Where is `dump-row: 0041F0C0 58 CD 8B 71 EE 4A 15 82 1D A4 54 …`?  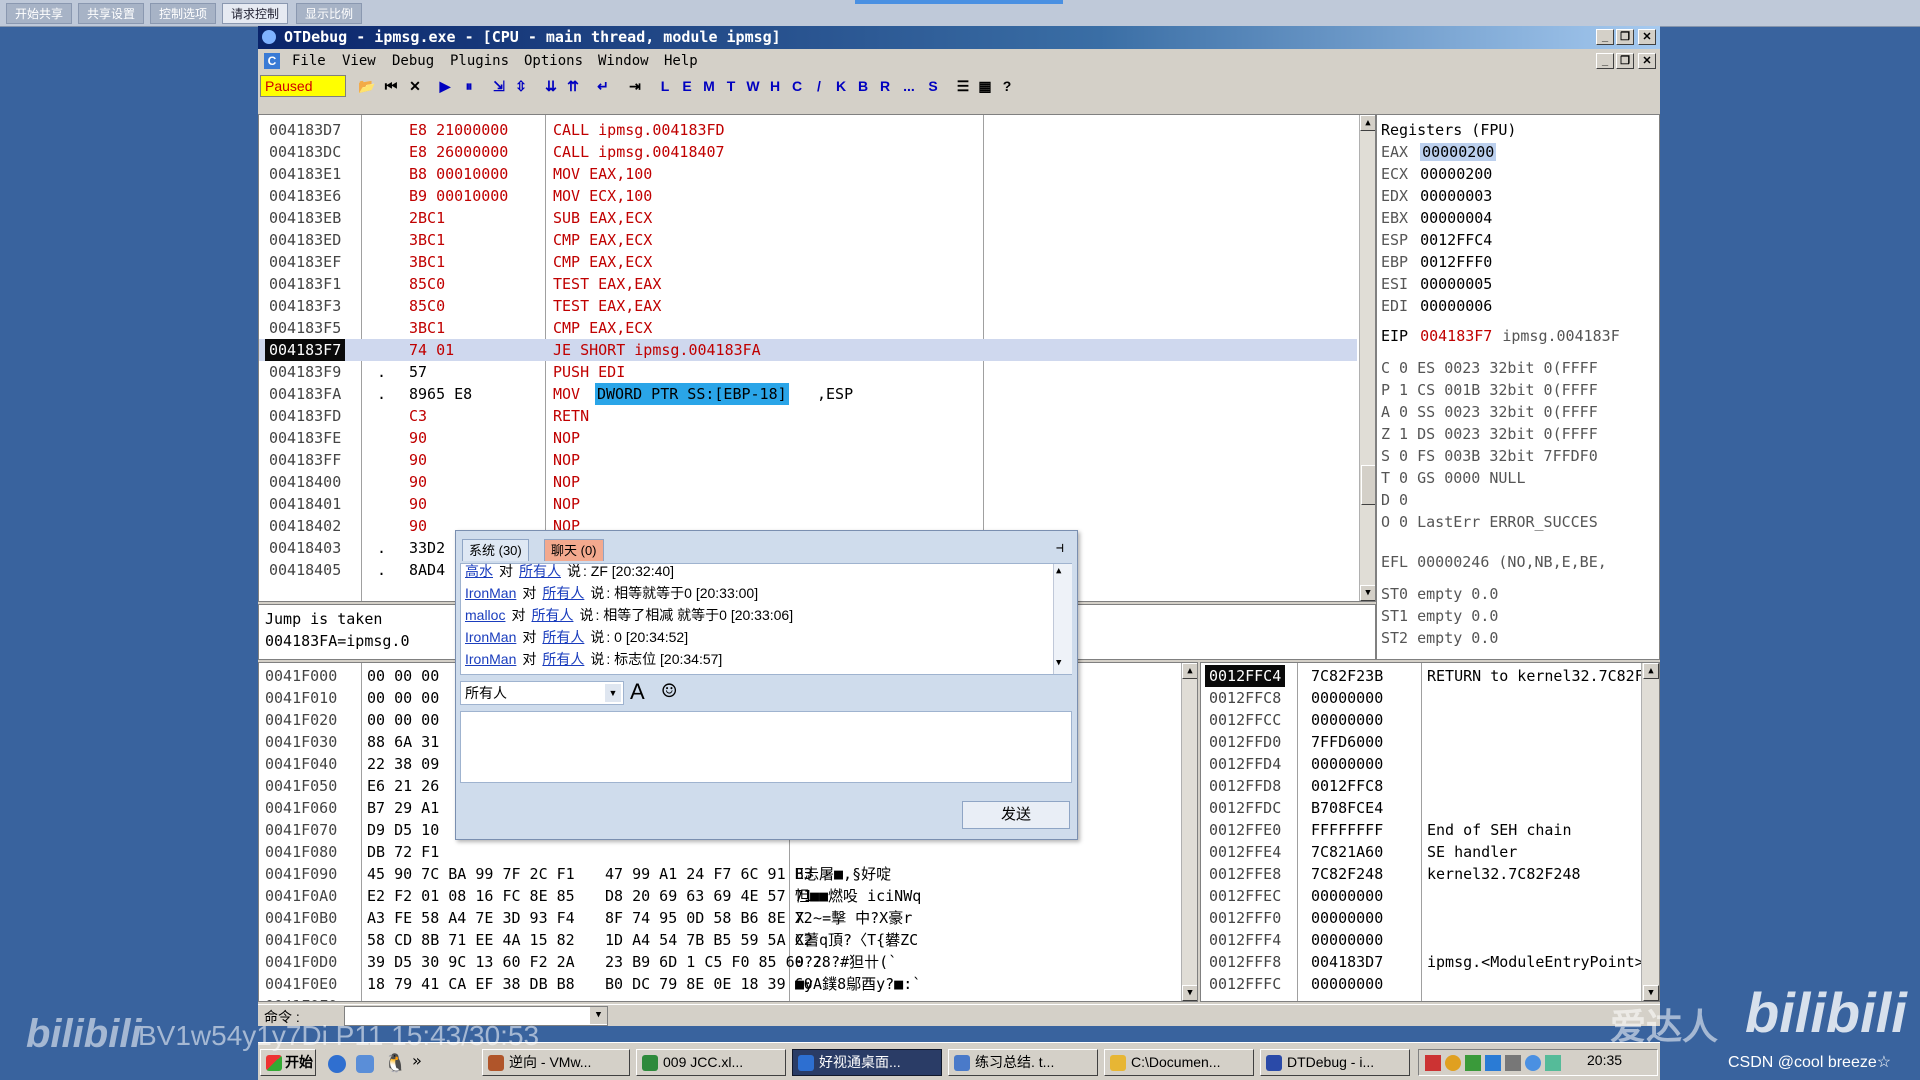 dump-row: 0041F0C0 58 CD 8B 71 EE 4A 15 82 1D A4 54 … is located at coordinates (719, 940).